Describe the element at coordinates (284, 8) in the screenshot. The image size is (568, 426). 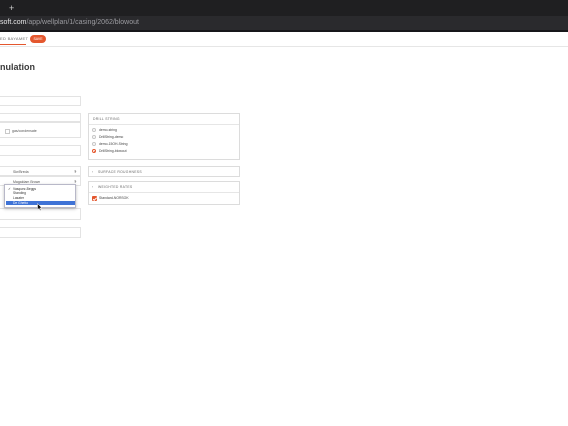
I see `browser-tab-bar: +` at that location.